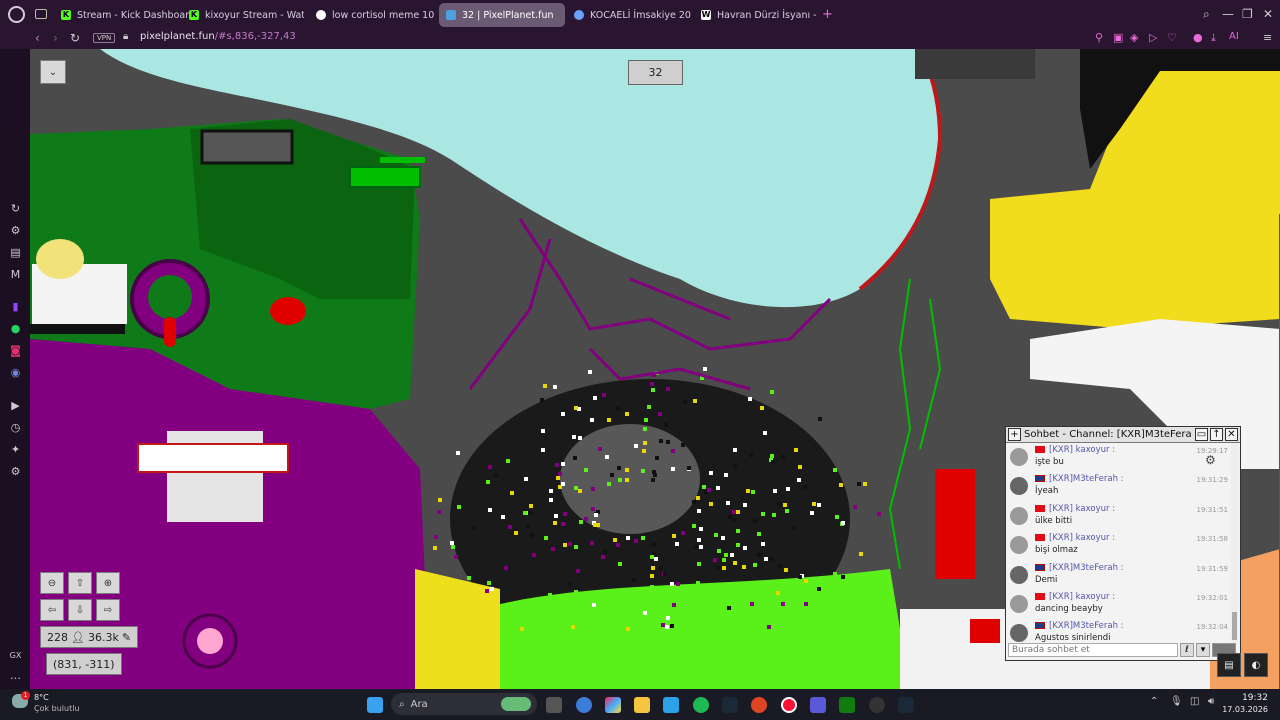  I want to click on gx-corner-icon: M, so click(15, 274).